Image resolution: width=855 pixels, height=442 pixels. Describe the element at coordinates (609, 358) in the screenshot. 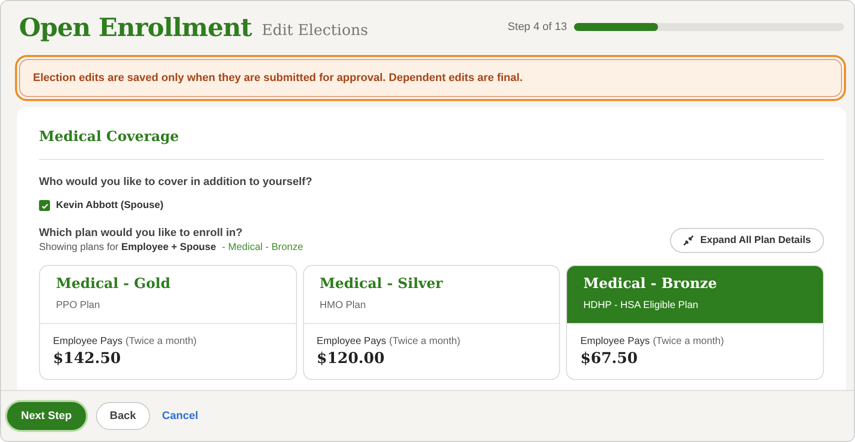

I see `plan-price: $67.50` at that location.